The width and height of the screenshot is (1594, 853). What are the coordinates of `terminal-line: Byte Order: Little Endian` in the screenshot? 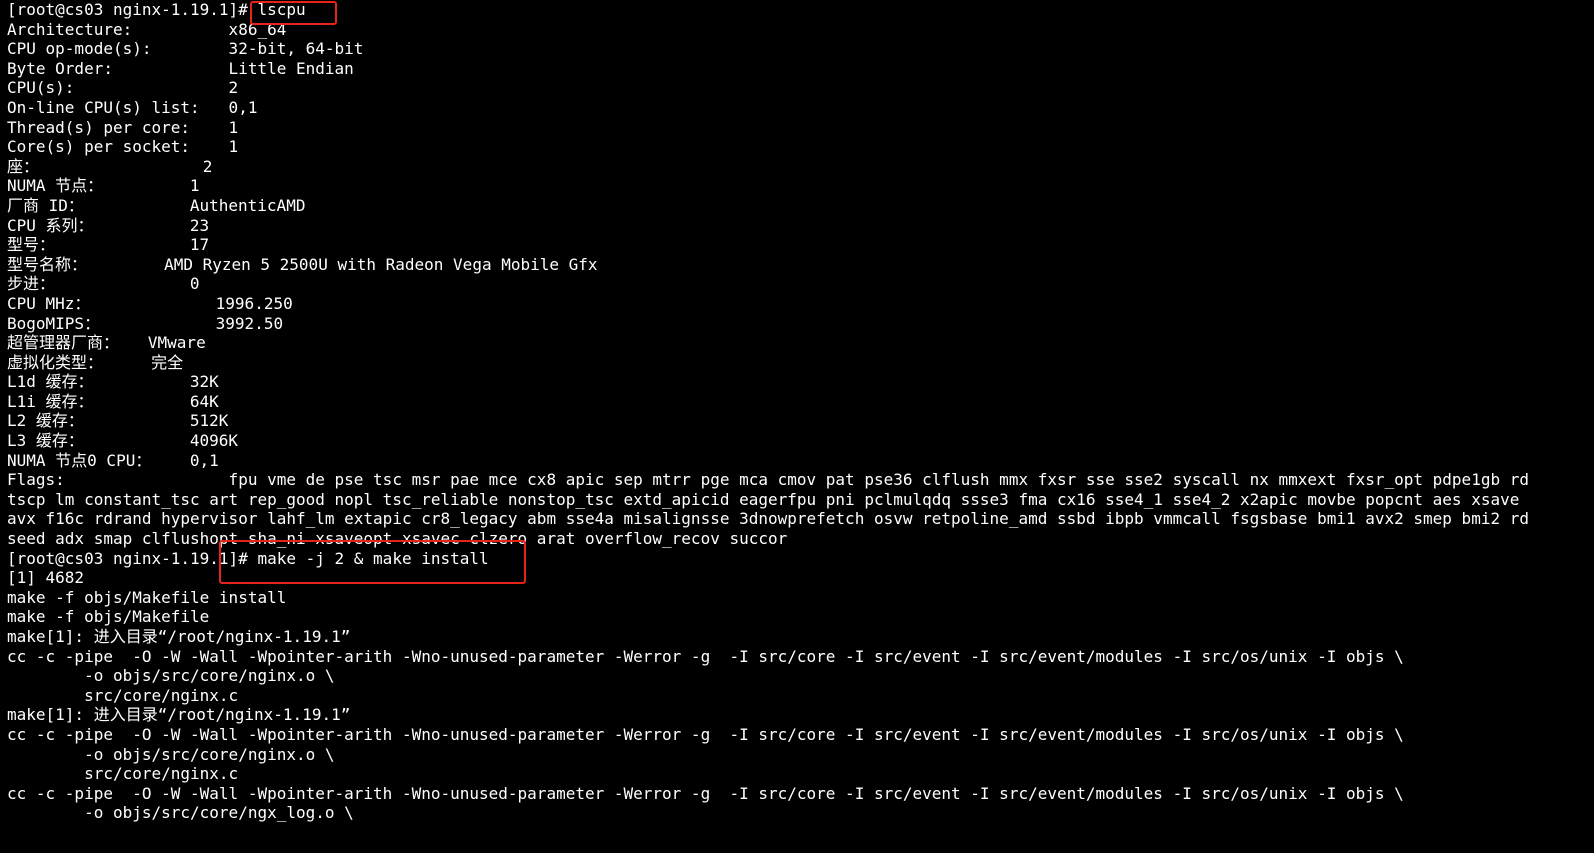 It's located at (180, 68).